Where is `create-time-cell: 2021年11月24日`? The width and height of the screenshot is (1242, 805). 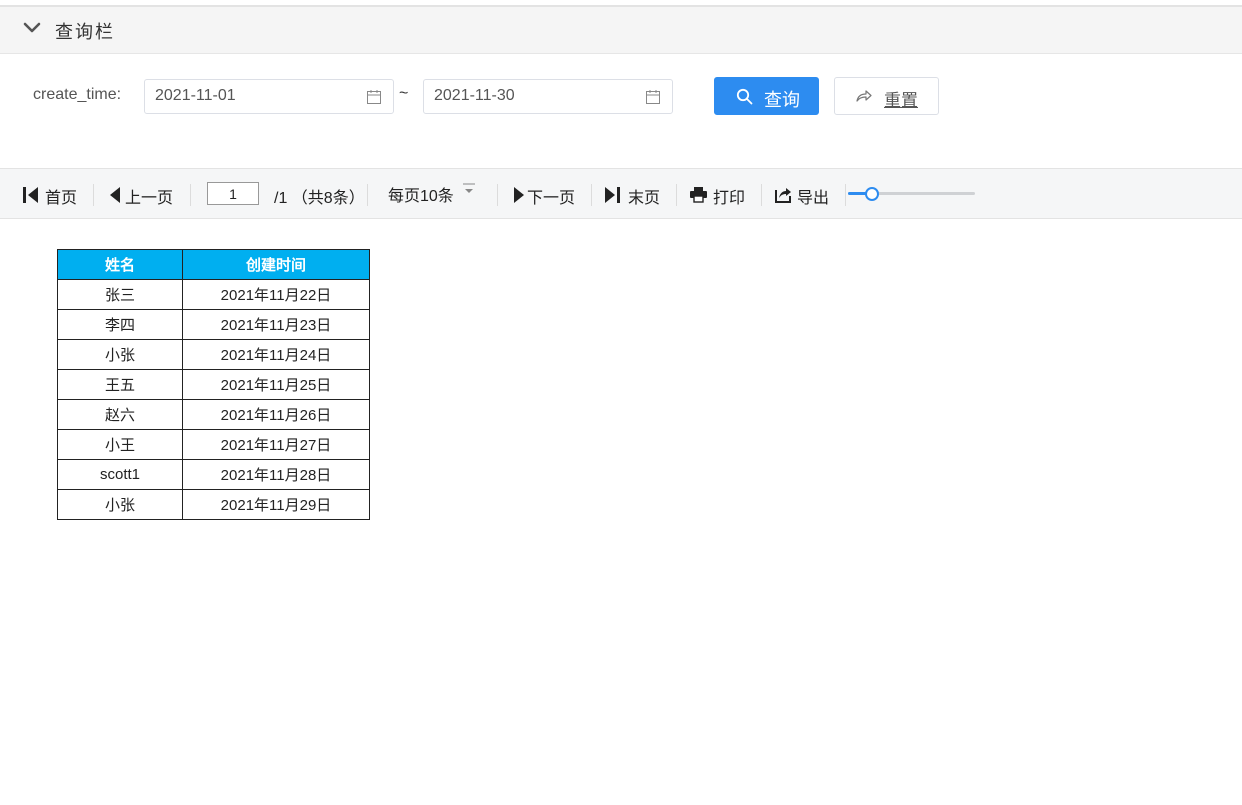 create-time-cell: 2021年11月24日 is located at coordinates (276, 354).